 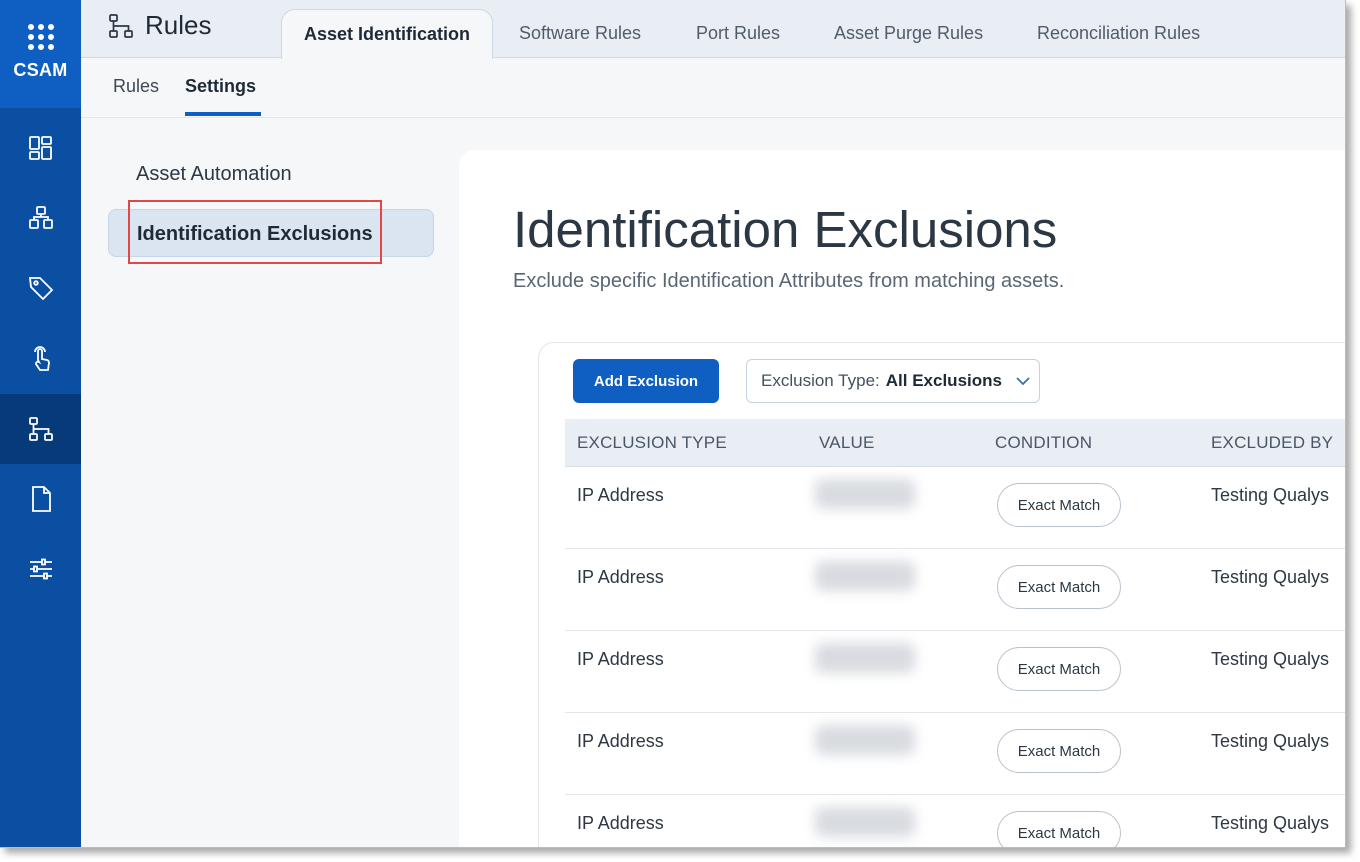 I want to click on column-header-value: VALUE, so click(x=847, y=443).